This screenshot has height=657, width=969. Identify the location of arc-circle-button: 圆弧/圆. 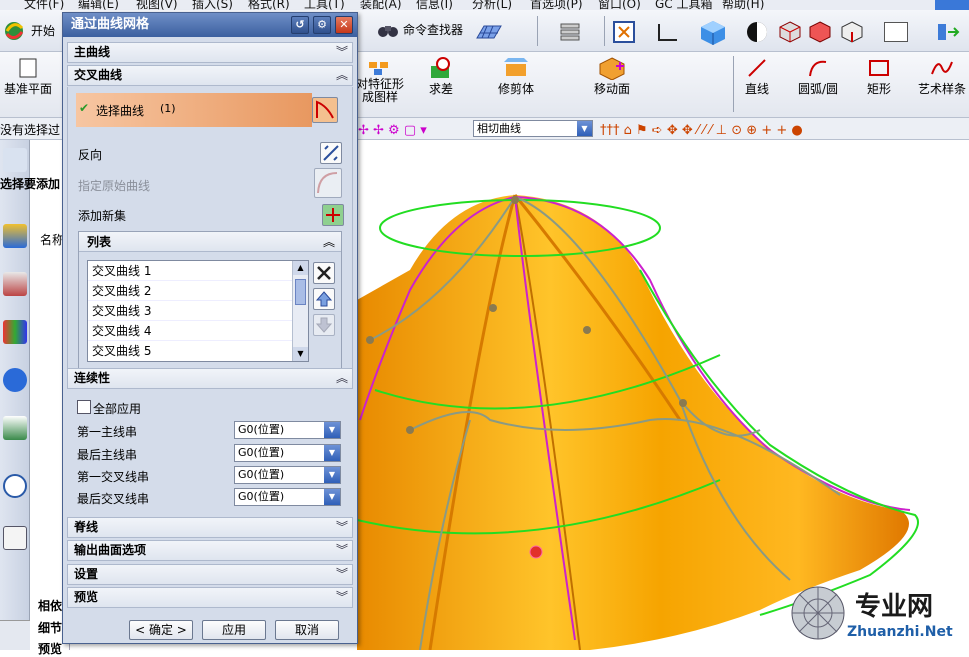
(818, 76).